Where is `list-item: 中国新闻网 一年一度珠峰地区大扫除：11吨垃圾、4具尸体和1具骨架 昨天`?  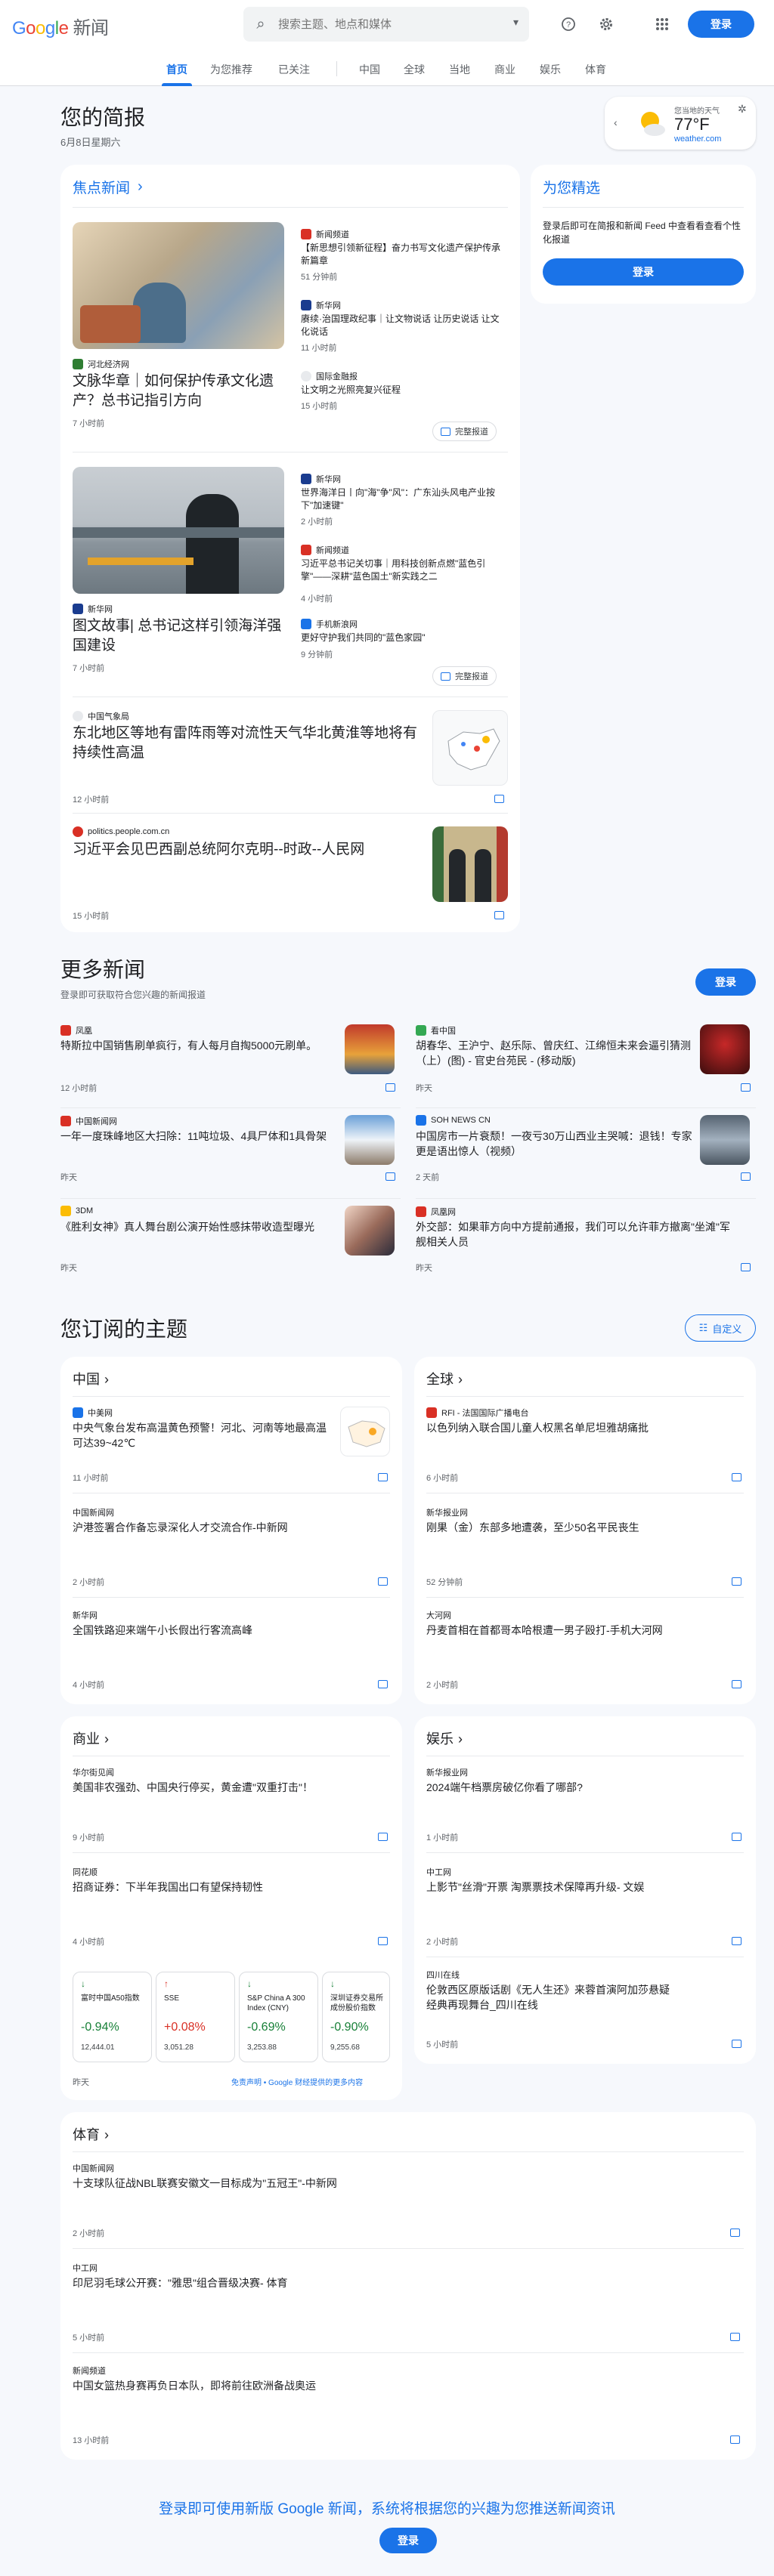 list-item: 中国新闻网 一年一度珠峰地区大扫除：11吨垃圾、4具尸体和1具骨架 昨天 is located at coordinates (230, 1152).